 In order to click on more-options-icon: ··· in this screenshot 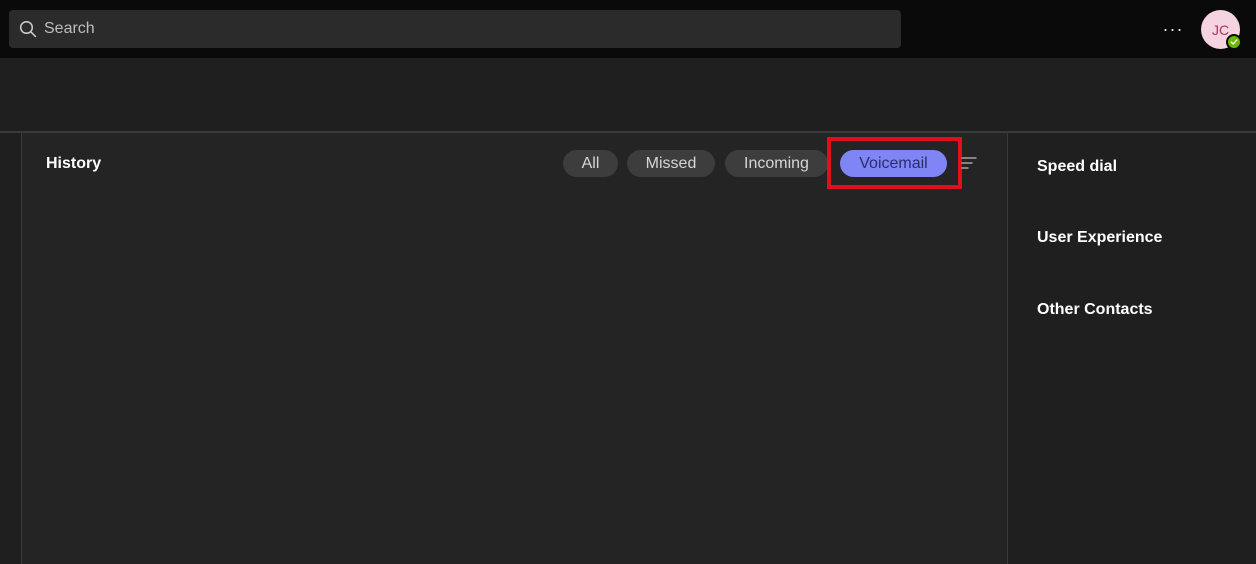, I will do `click(1173, 28)`.